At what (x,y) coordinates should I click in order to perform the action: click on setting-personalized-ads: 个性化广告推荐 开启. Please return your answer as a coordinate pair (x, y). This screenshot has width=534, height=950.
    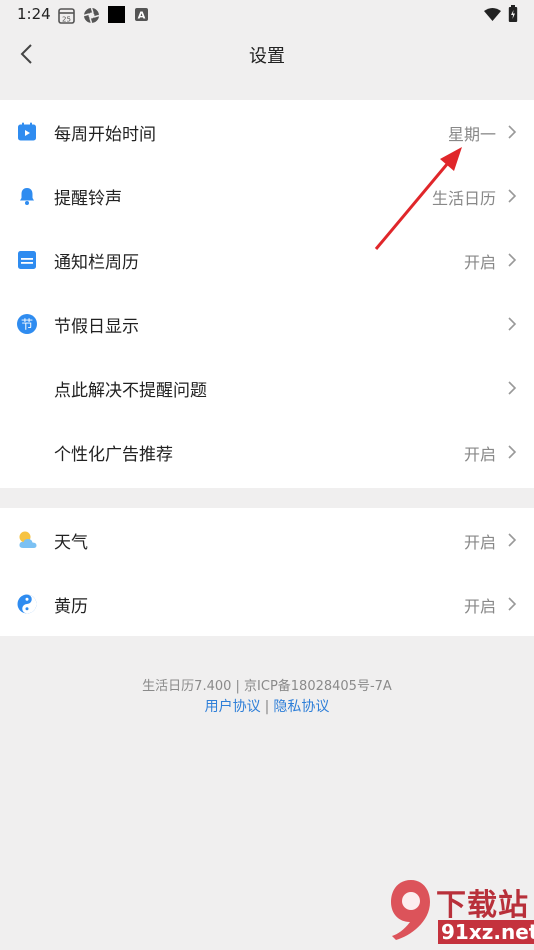
    Looking at the image, I should click on (267, 452).